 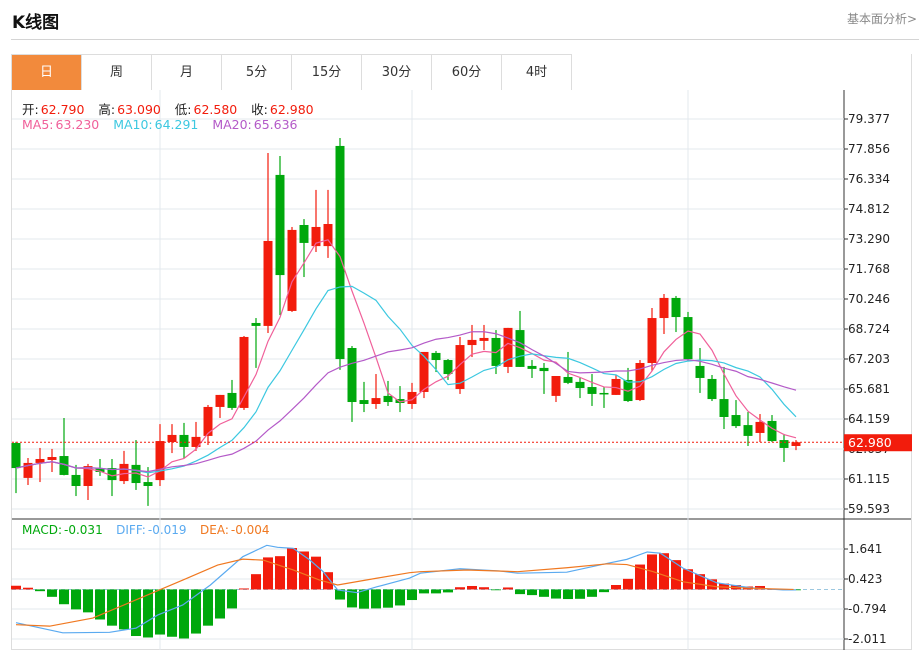 What do you see at coordinates (107, 109) in the screenshot?
I see `high-label: 高:` at bounding box center [107, 109].